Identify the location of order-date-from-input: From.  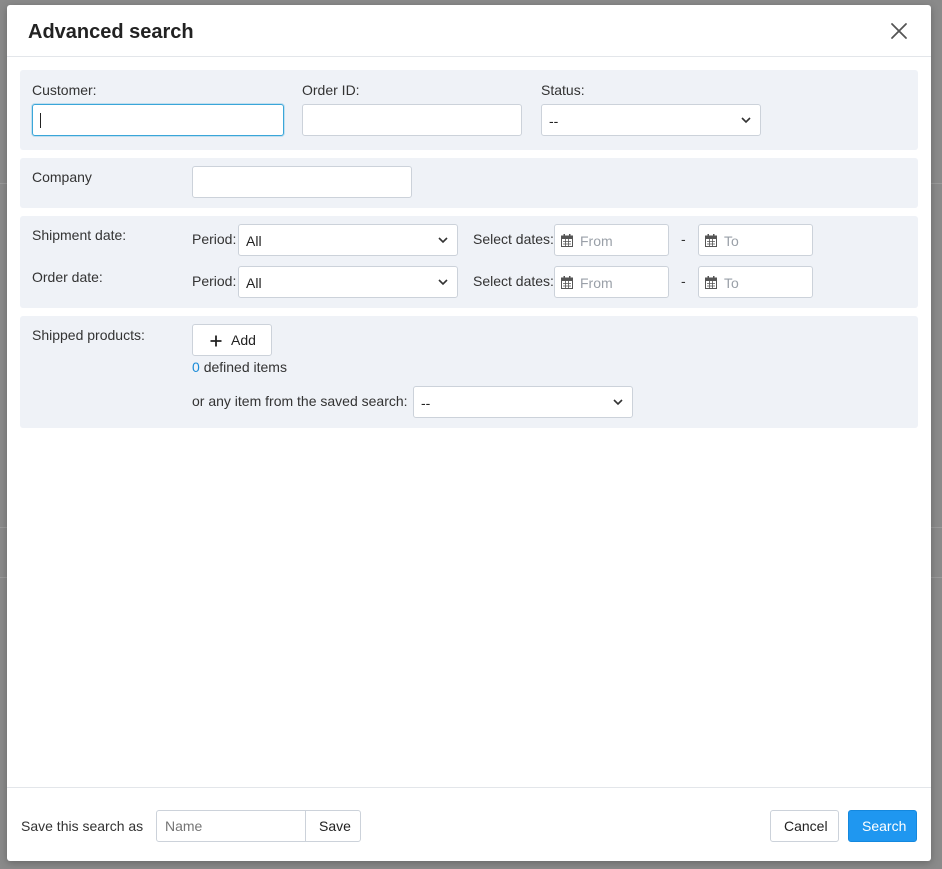
(611, 282).